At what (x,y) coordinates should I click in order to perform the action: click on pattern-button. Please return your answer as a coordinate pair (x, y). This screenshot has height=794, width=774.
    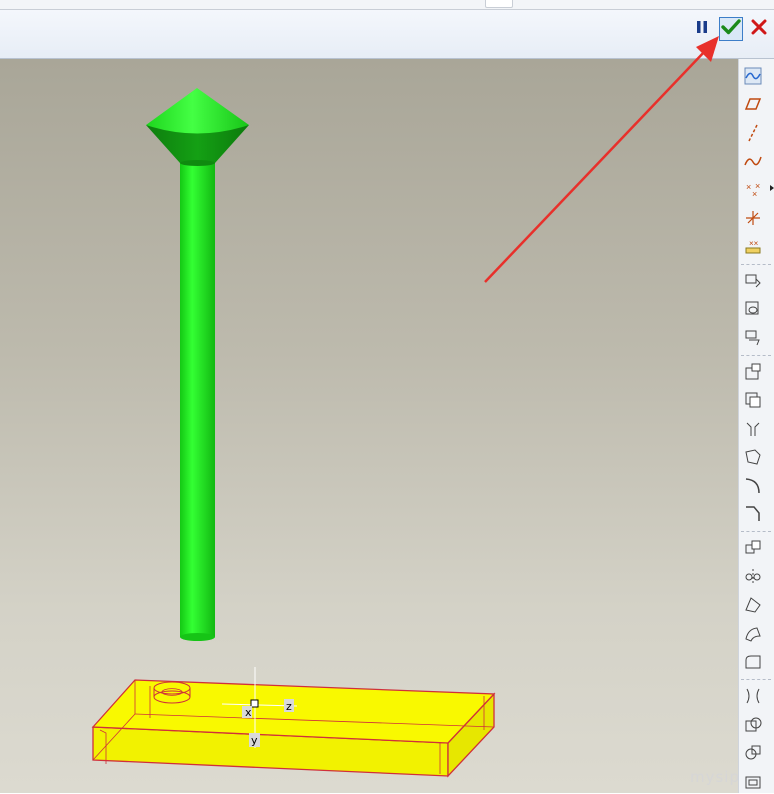
    Looking at the image, I should click on (753, 548).